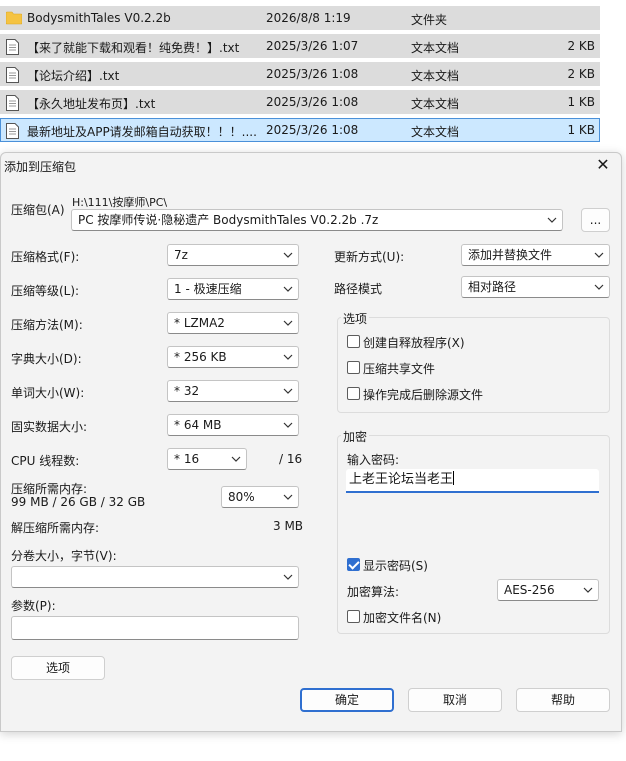 The image size is (626, 761). I want to click on shared-label: 压缩共享文件, so click(399, 369).